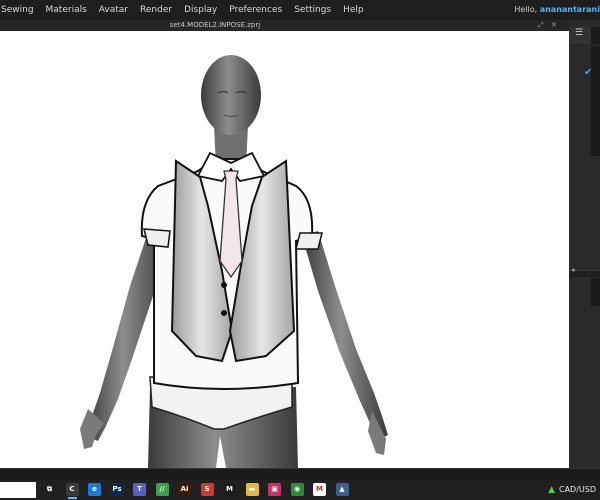  I want to click on taskbar-search-box, so click(18, 490).